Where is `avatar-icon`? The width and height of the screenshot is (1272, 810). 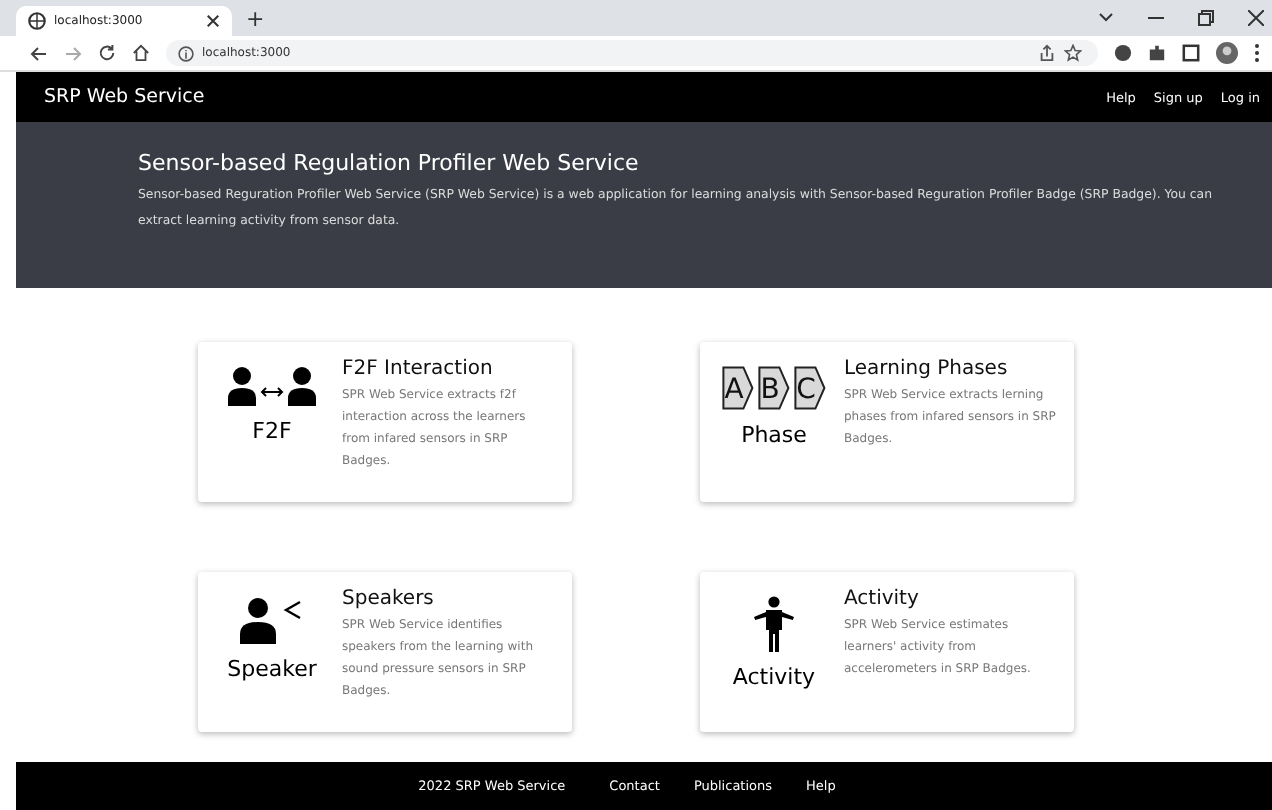 avatar-icon is located at coordinates (1227, 53).